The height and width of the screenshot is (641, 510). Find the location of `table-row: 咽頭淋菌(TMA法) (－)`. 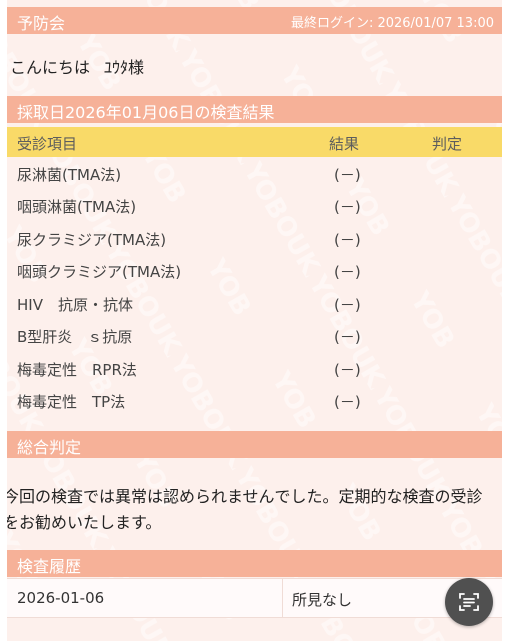

table-row: 咽頭淋菌(TMA法) (－) is located at coordinates (254, 207).